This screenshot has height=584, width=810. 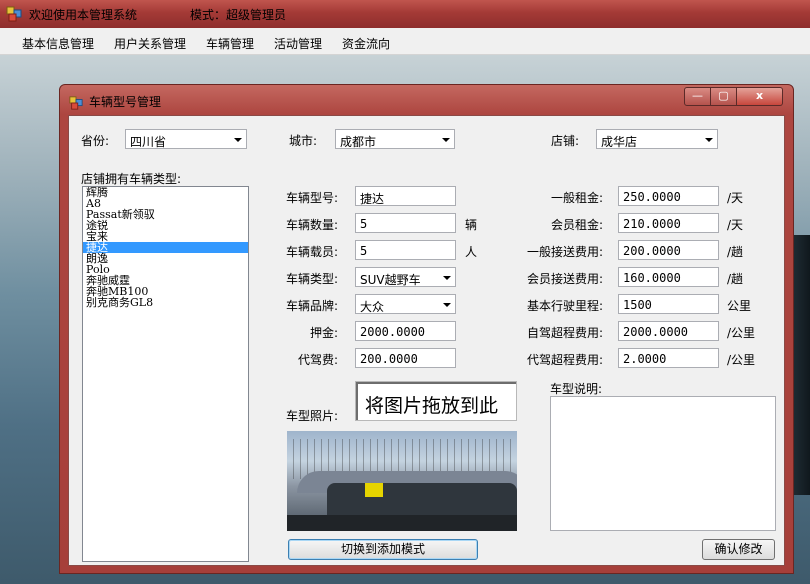 I want to click on self-drive-over-value: 2000.0000, so click(x=656, y=332).